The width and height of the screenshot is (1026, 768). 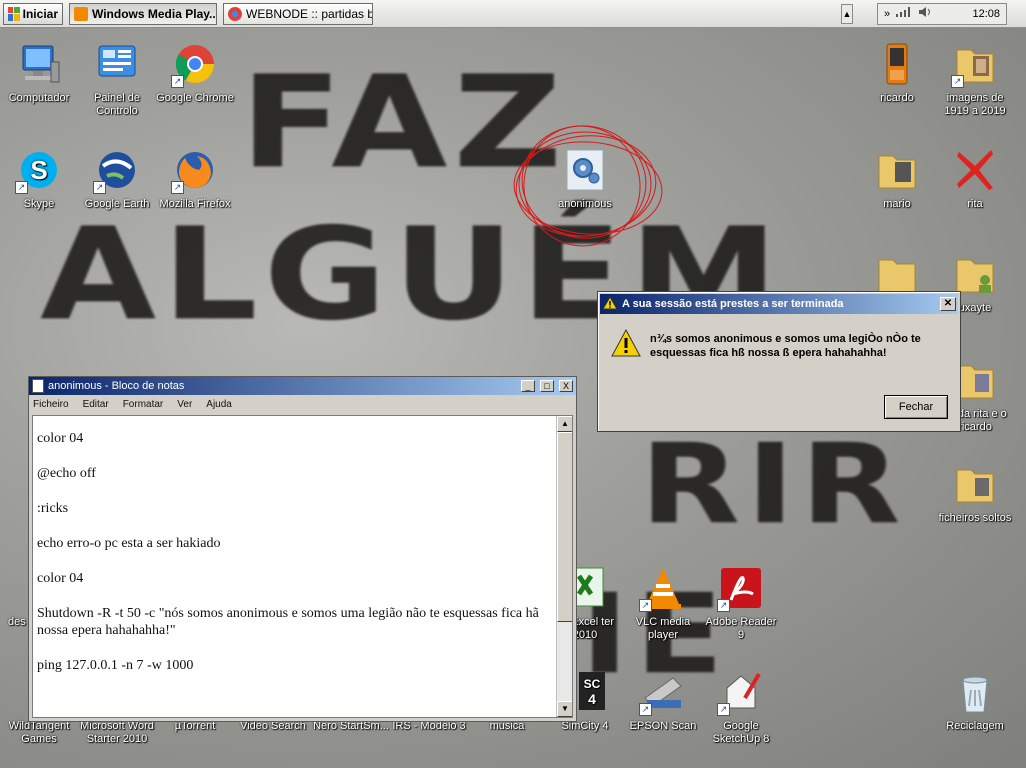 I want to click on desktop-icon-label: Google Chrome, so click(x=195, y=98).